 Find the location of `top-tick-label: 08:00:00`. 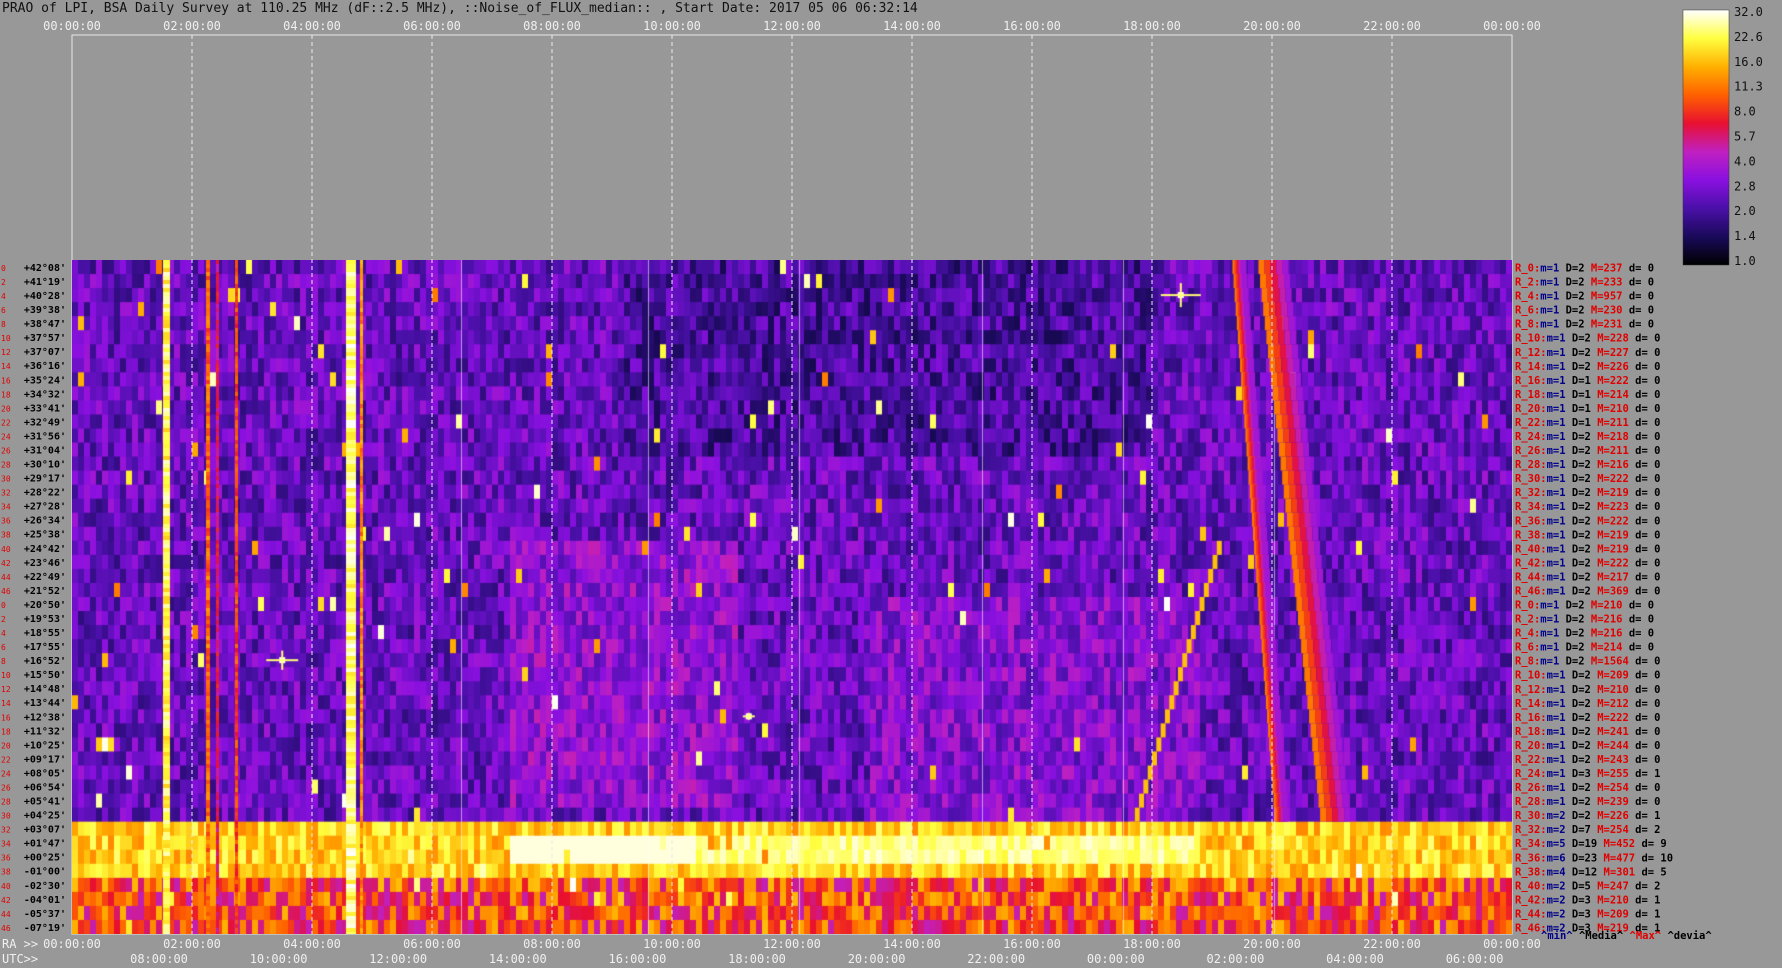

top-tick-label: 08:00:00 is located at coordinates (552, 26).